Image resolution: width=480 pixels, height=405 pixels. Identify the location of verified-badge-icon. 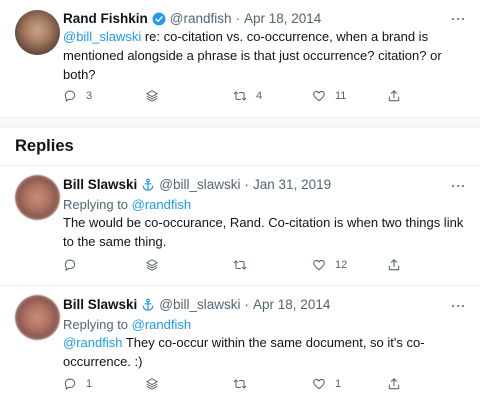
(159, 18).